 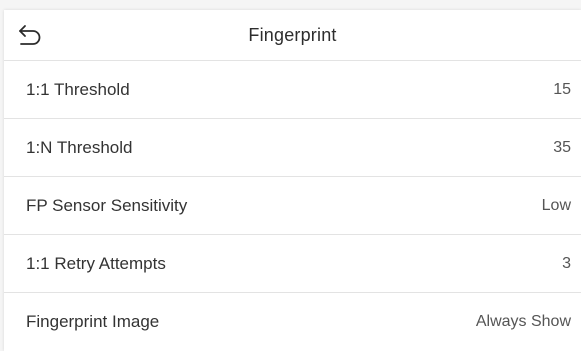 What do you see at coordinates (562, 89) in the screenshot?
I see `setting-value: 15` at bounding box center [562, 89].